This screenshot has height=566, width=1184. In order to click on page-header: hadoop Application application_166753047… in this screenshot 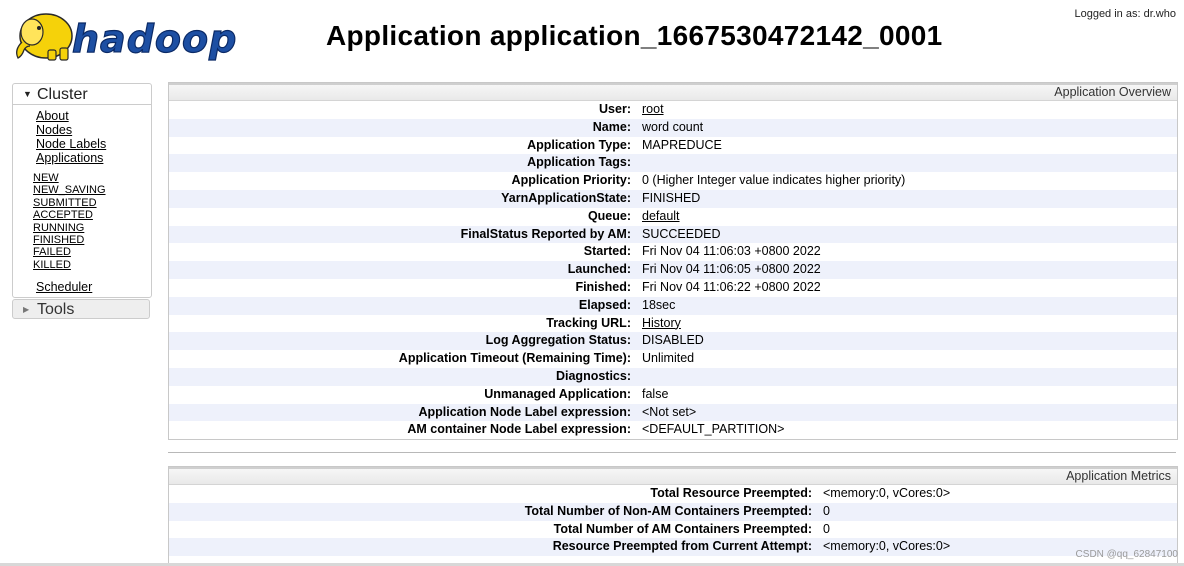, I will do `click(592, 35)`.